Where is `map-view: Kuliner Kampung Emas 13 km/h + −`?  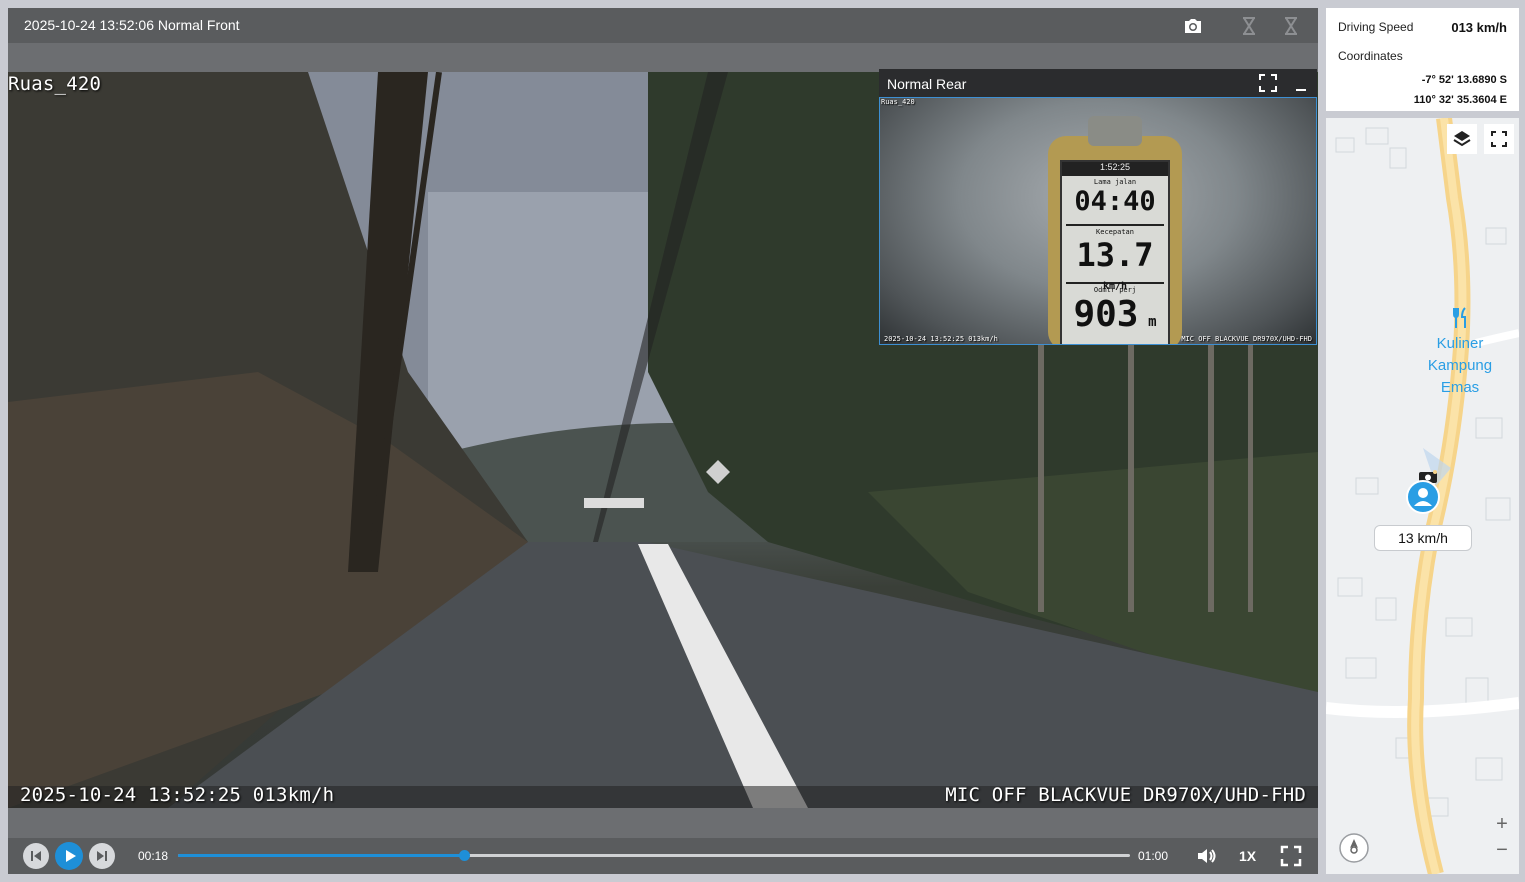 map-view: Kuliner Kampung Emas 13 km/h + − is located at coordinates (1422, 496).